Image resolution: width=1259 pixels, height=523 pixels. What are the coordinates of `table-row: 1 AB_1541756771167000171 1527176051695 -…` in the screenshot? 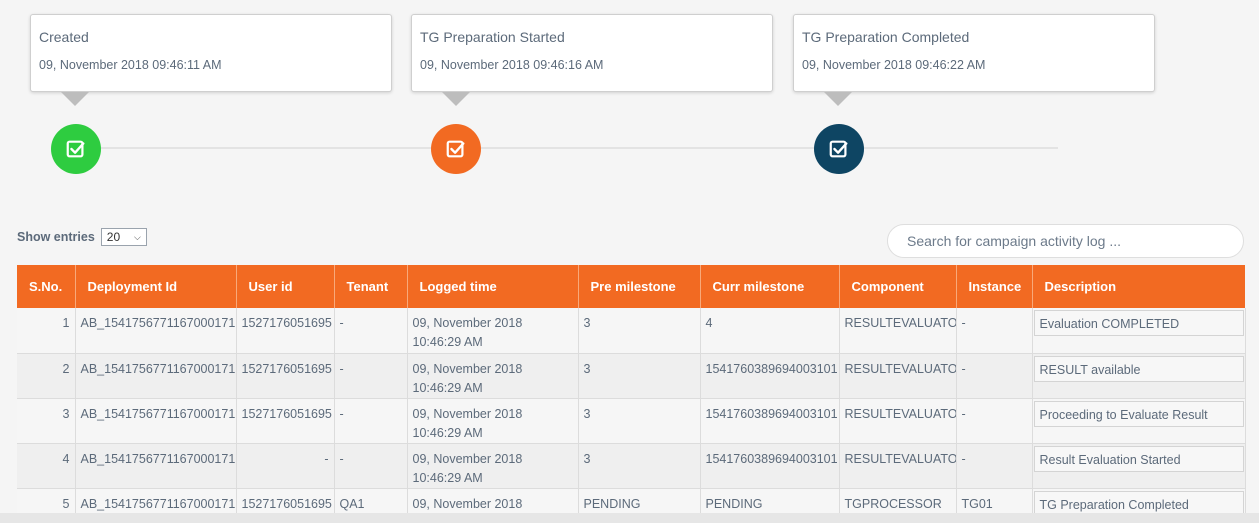 It's located at (631, 331).